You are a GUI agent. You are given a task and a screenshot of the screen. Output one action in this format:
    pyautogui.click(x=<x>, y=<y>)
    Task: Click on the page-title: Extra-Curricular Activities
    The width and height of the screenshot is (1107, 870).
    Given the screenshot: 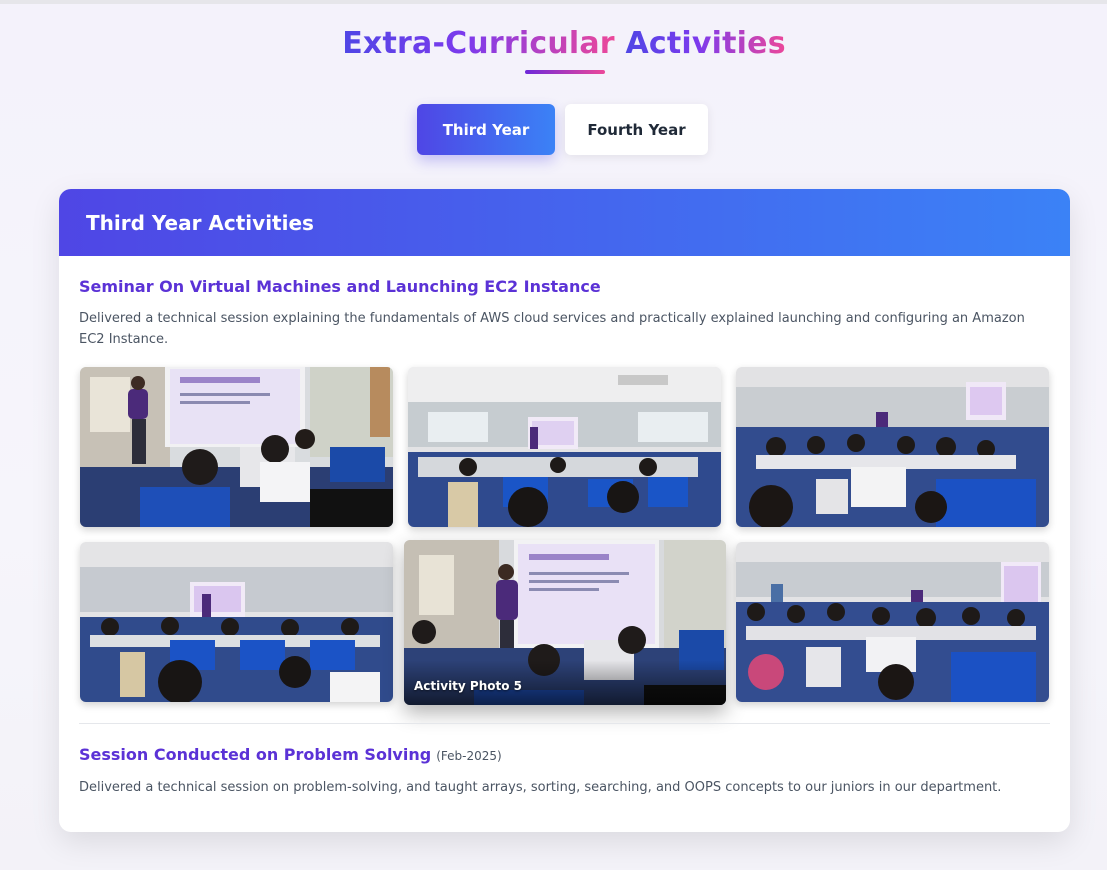 What is the action you would take?
    pyautogui.click(x=553, y=43)
    